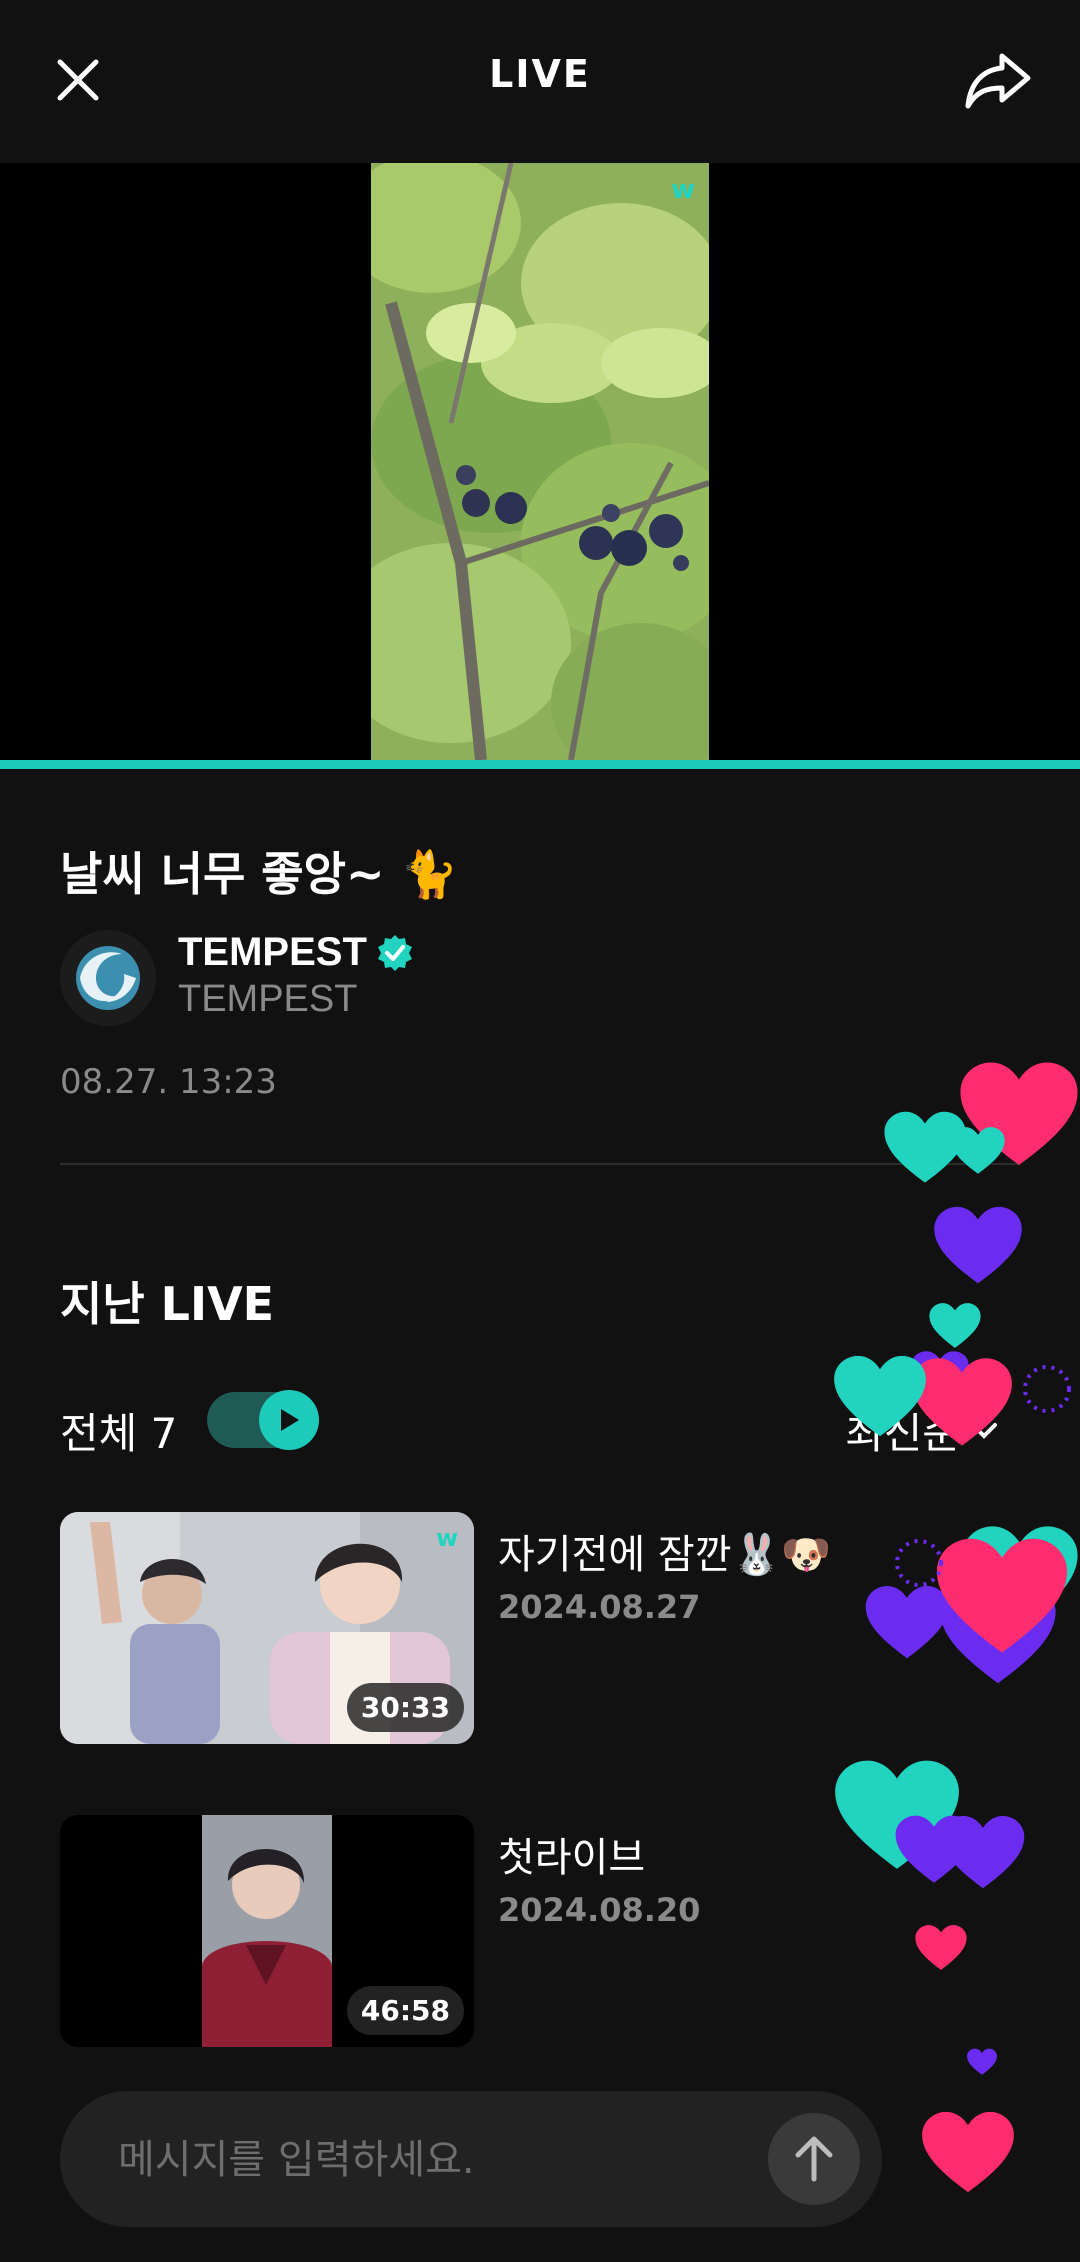 The width and height of the screenshot is (1080, 2262). Describe the element at coordinates (272, 952) in the screenshot. I see `channel-name: TEMPEST` at that location.